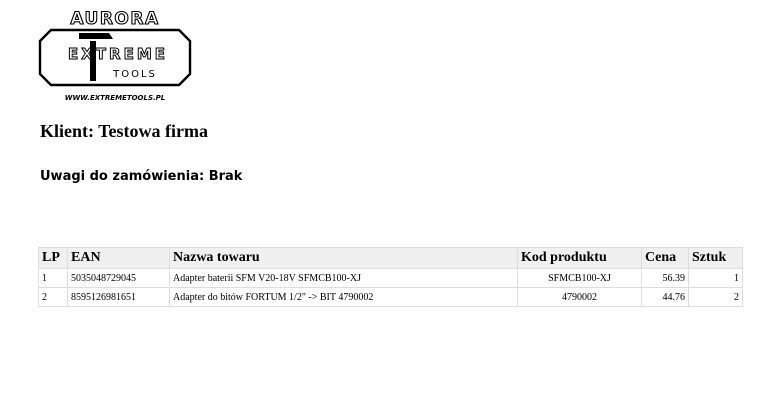  What do you see at coordinates (579, 258) in the screenshot?
I see `column-header-product-code: Kod produktu` at bounding box center [579, 258].